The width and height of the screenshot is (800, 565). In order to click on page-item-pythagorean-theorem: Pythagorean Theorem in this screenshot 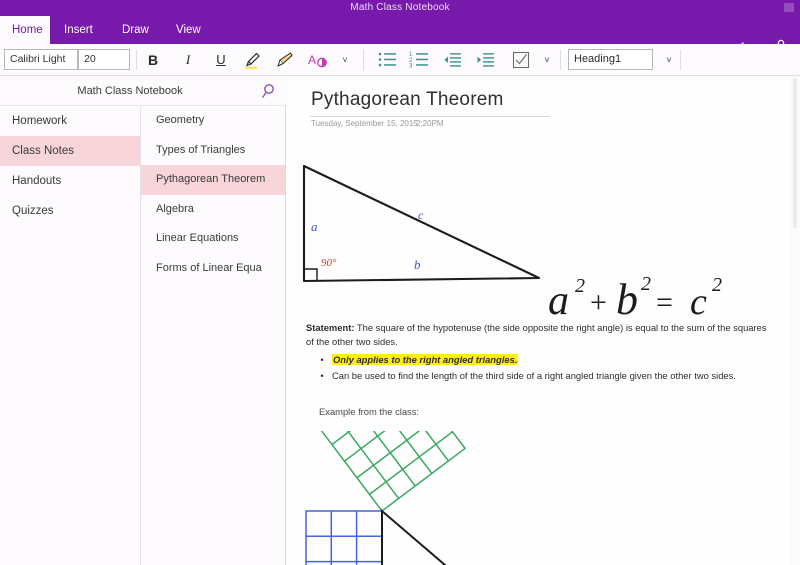, I will do `click(213, 180)`.